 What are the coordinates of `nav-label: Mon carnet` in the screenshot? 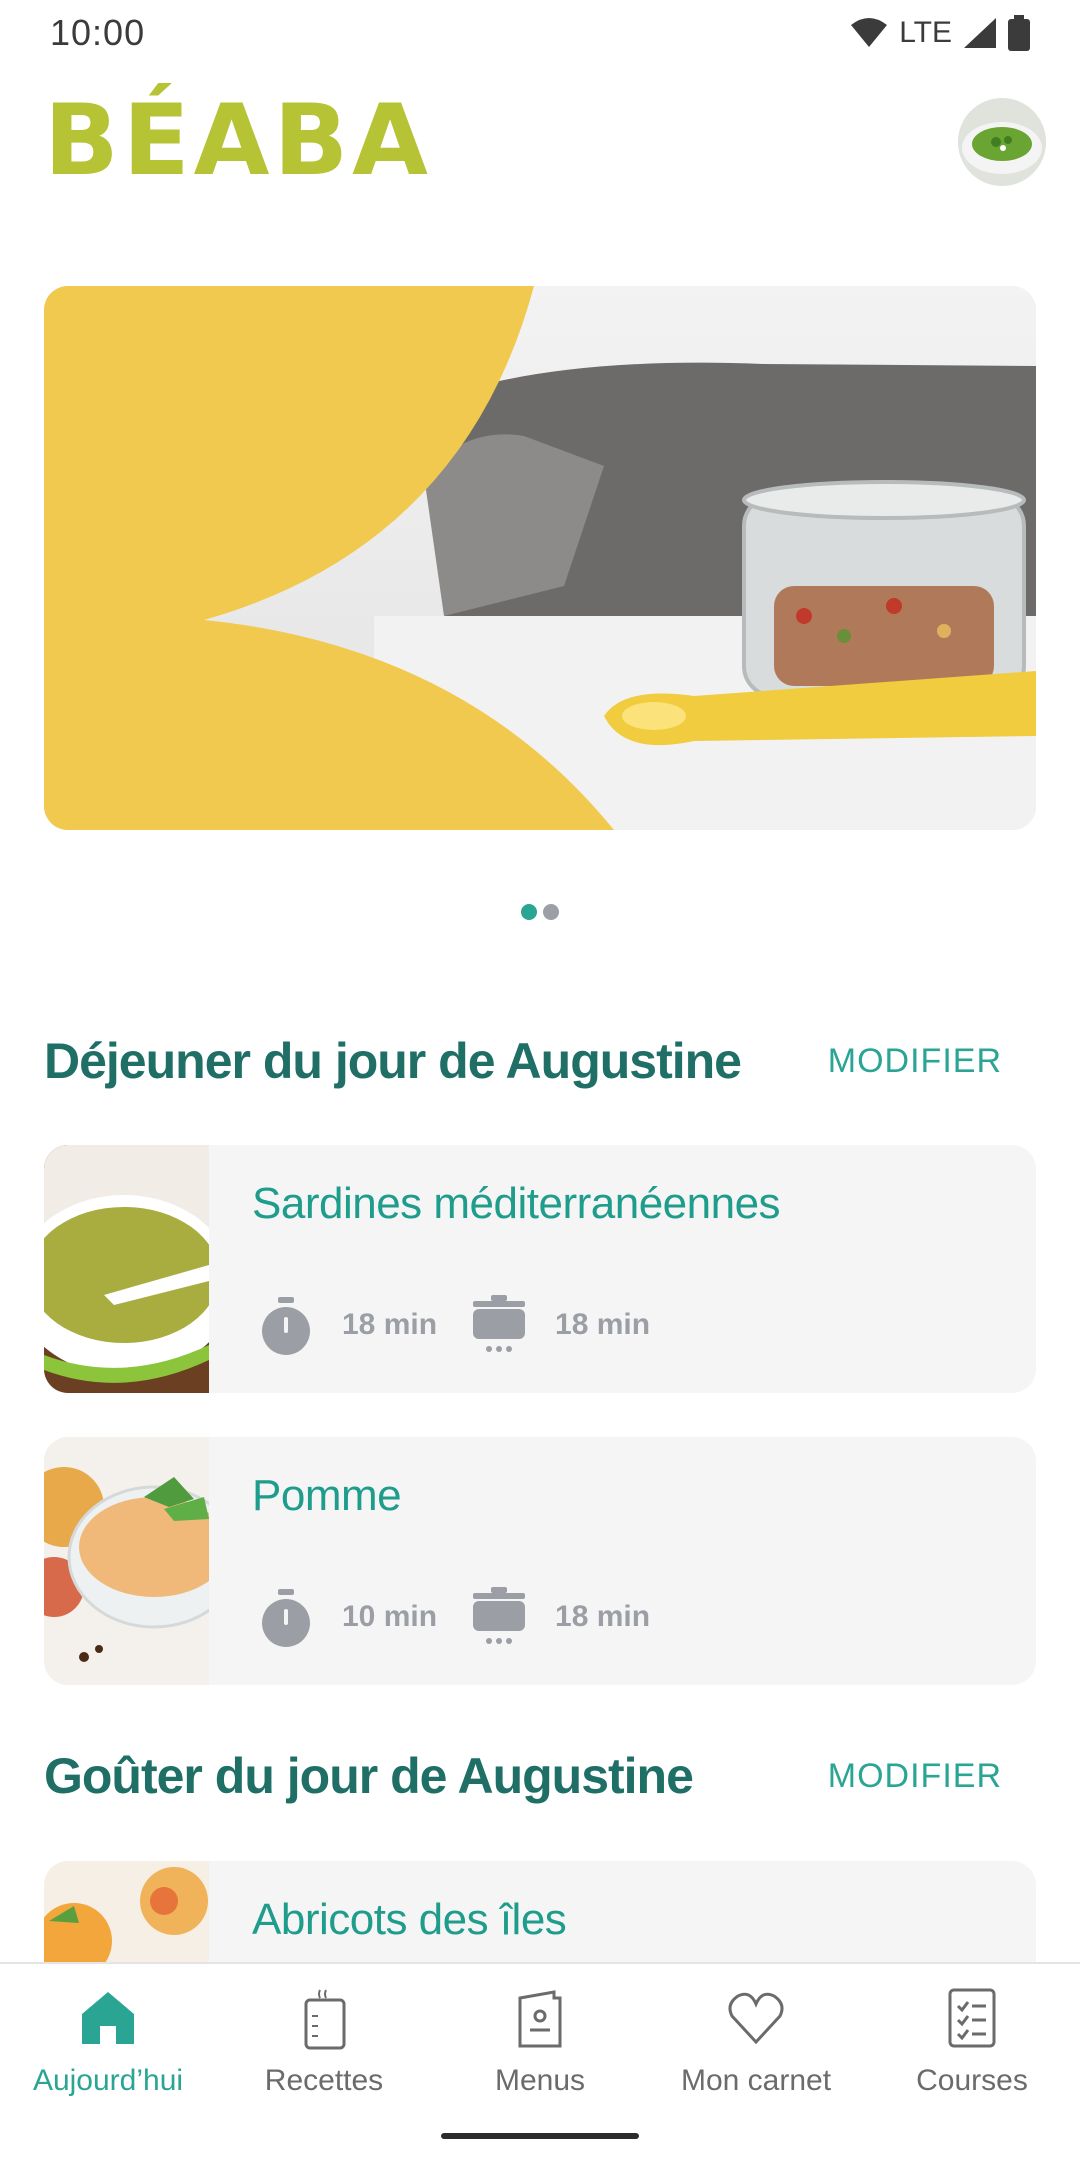 It's located at (756, 2080).